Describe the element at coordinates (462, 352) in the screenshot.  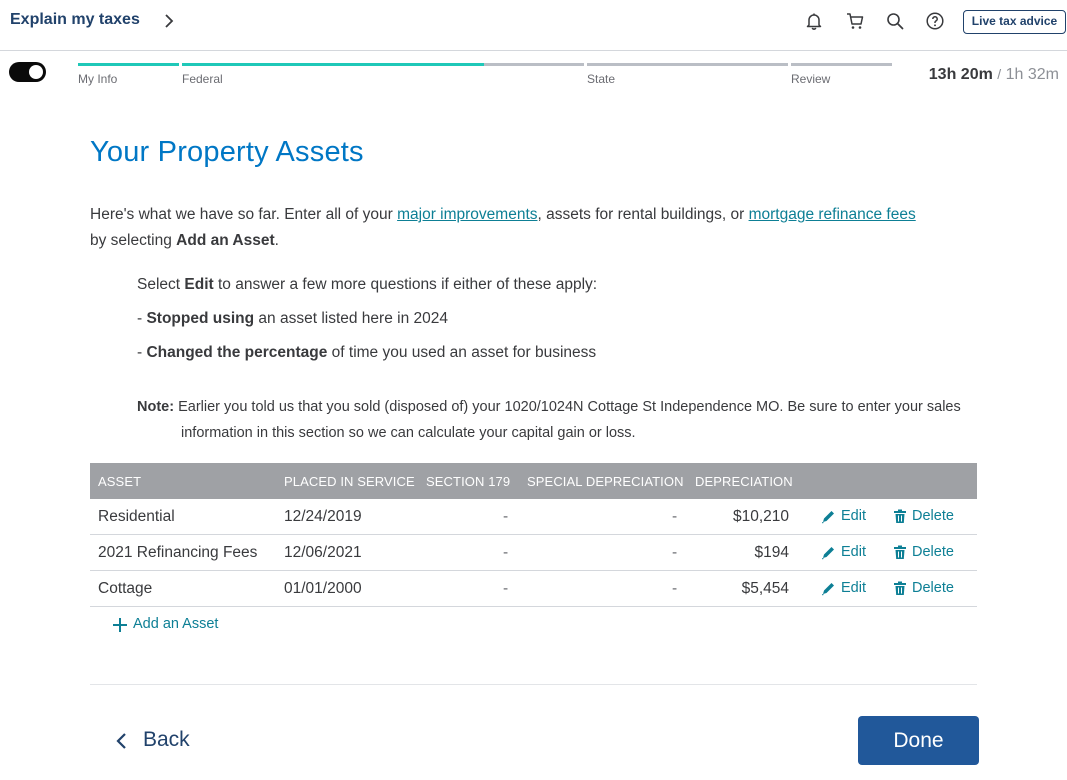
I see `bullet-text: of time you used an asset for business` at that location.